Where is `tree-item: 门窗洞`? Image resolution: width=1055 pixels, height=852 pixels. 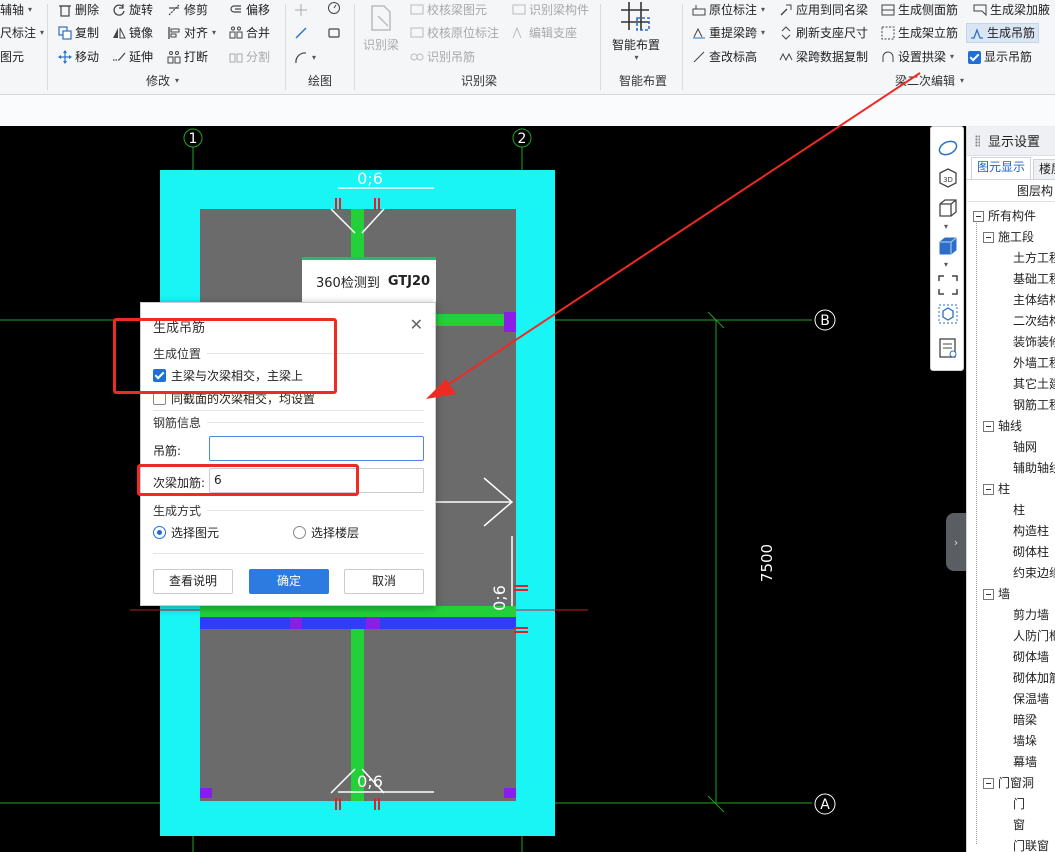 tree-item: 门窗洞 is located at coordinates (1008, 783).